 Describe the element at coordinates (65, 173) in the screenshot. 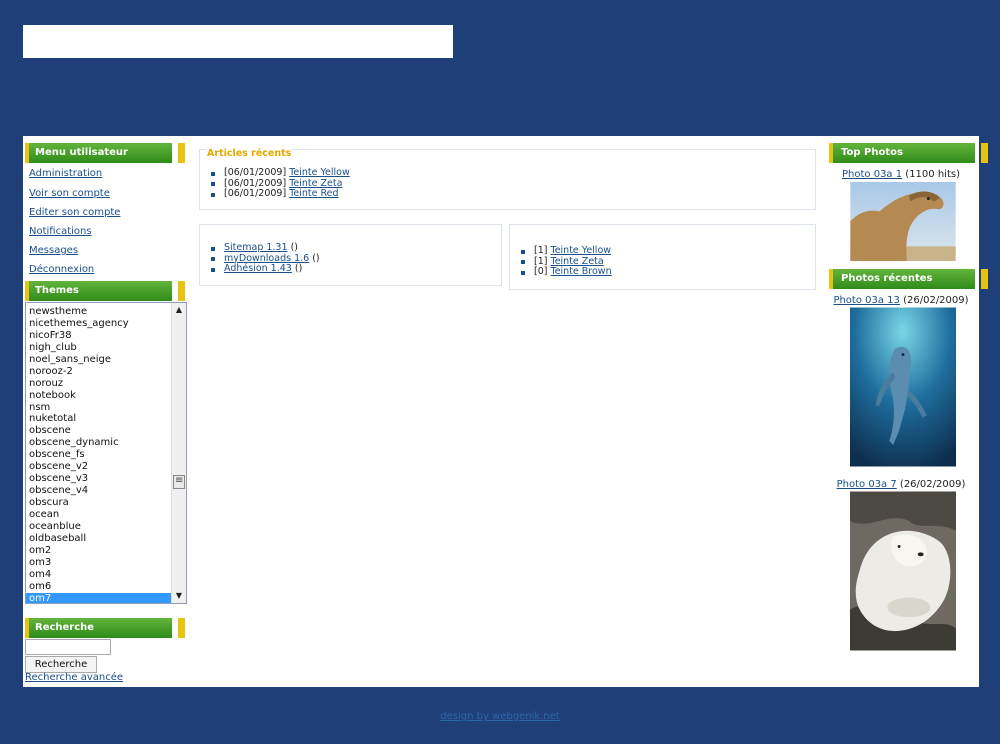

I see `menu-item-administration: Administration` at that location.